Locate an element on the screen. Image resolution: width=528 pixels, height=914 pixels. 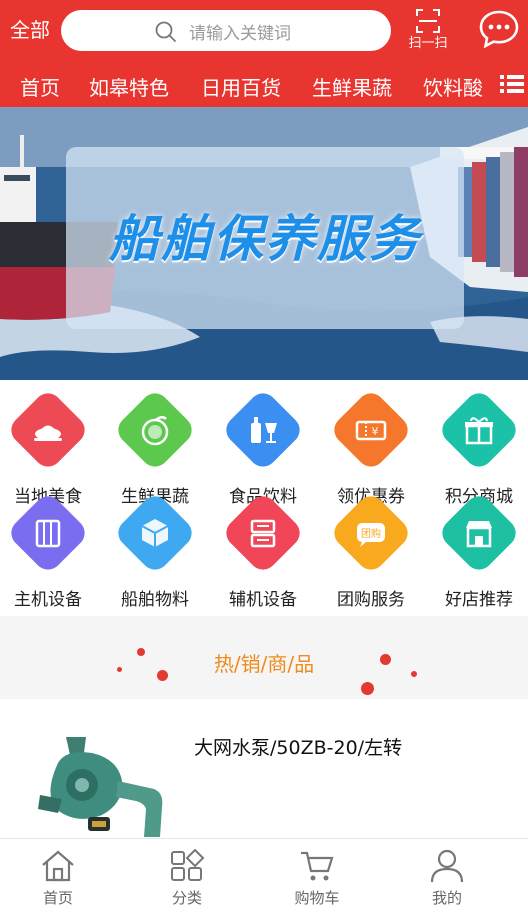
category-label: 辅机设备 is located at coordinates (263, 600).